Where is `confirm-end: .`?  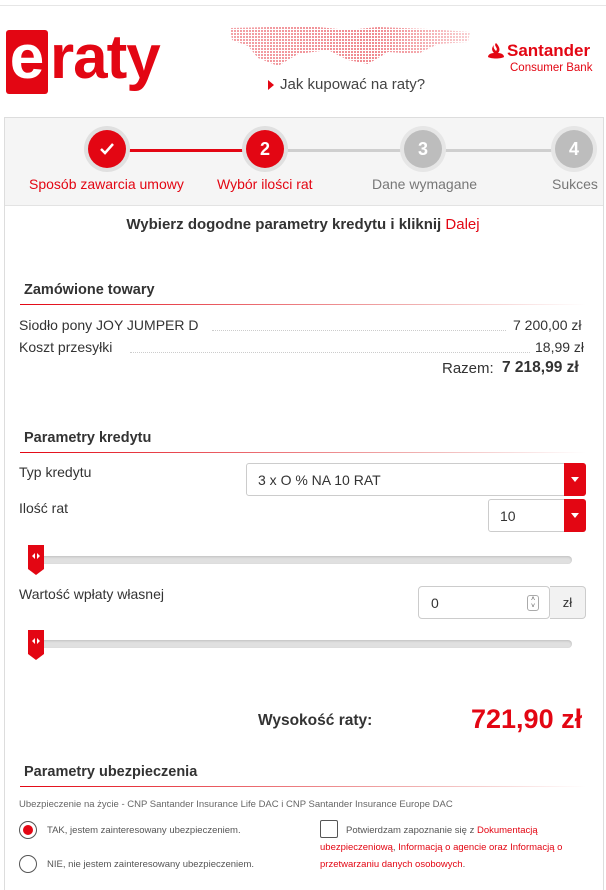
confirm-end: . is located at coordinates (464, 864).